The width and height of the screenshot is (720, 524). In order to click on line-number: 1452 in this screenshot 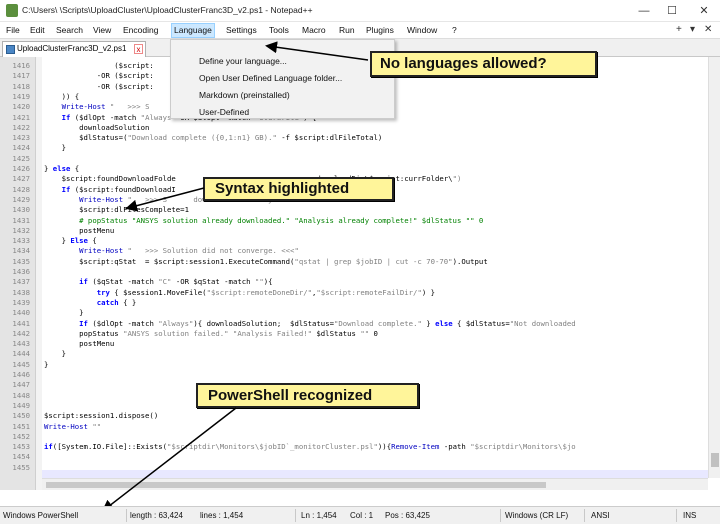, I will do `click(21, 436)`.